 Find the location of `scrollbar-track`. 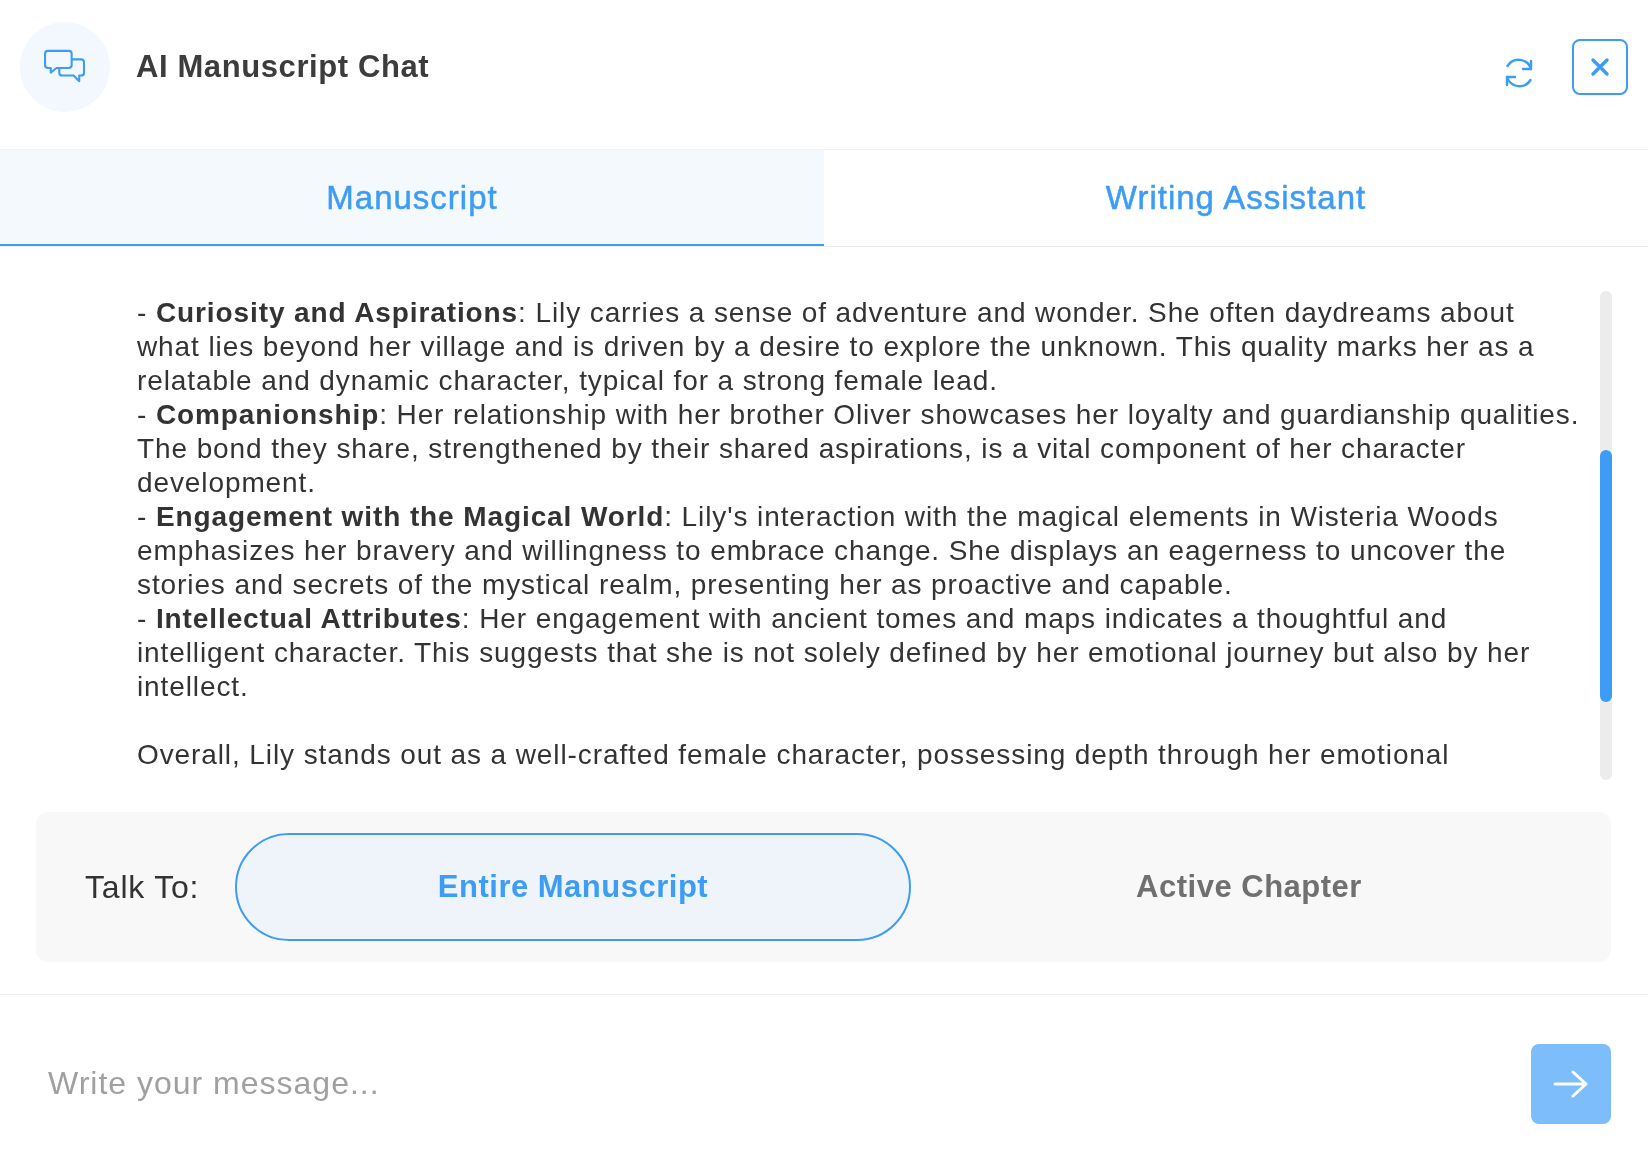

scrollbar-track is located at coordinates (1606, 535).